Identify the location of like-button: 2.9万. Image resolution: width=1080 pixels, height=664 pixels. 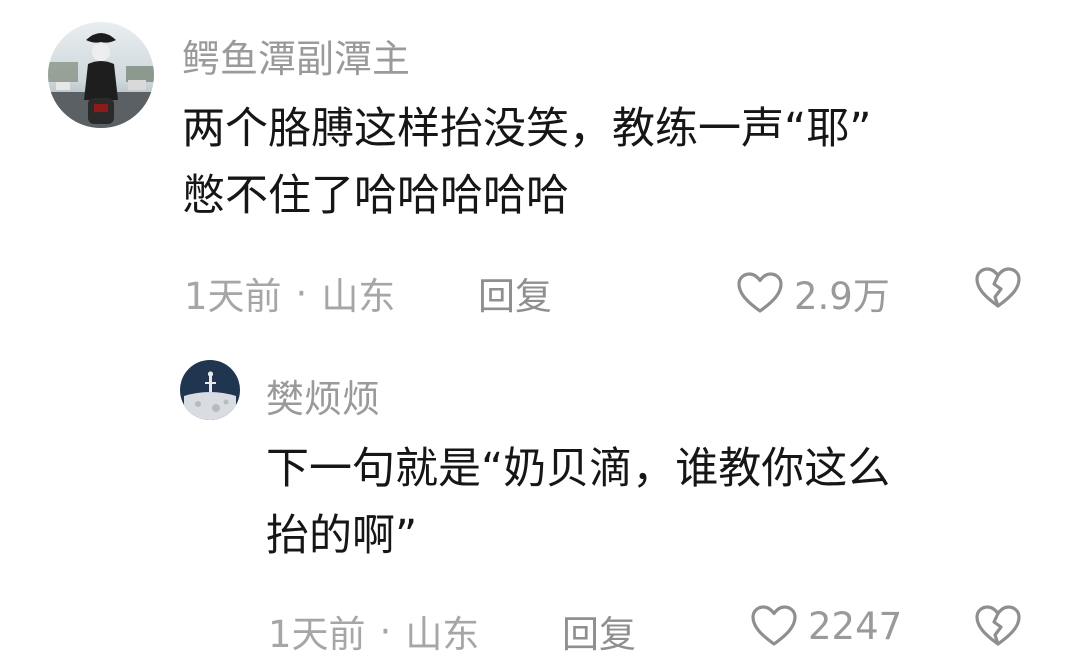
(813, 293).